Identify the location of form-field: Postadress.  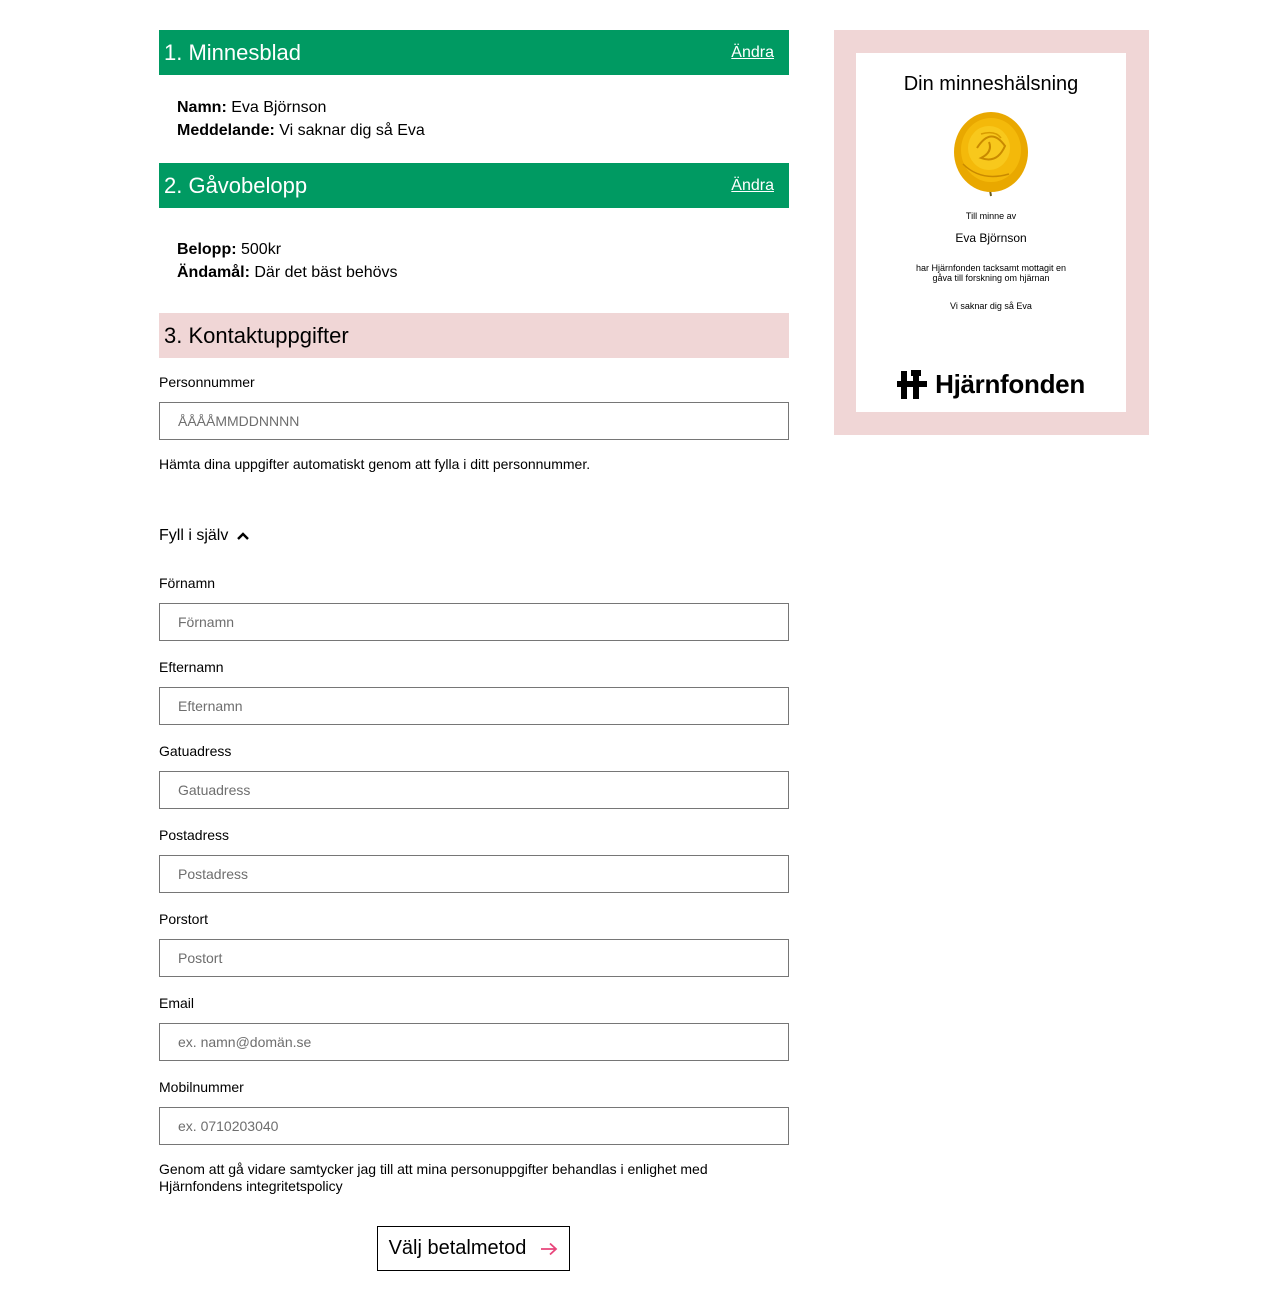
(474, 860).